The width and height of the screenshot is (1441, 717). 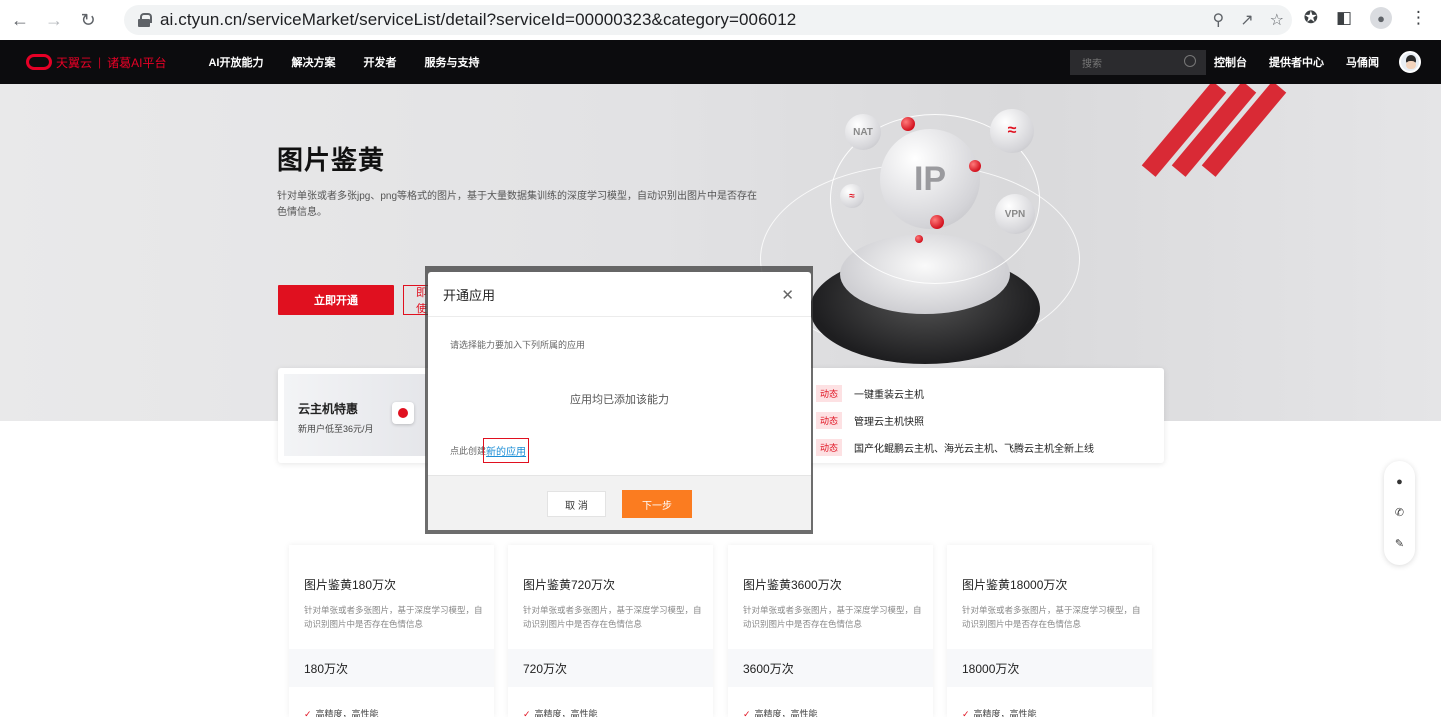 I want to click on news-text: 管理云主机快照, so click(x=889, y=422).